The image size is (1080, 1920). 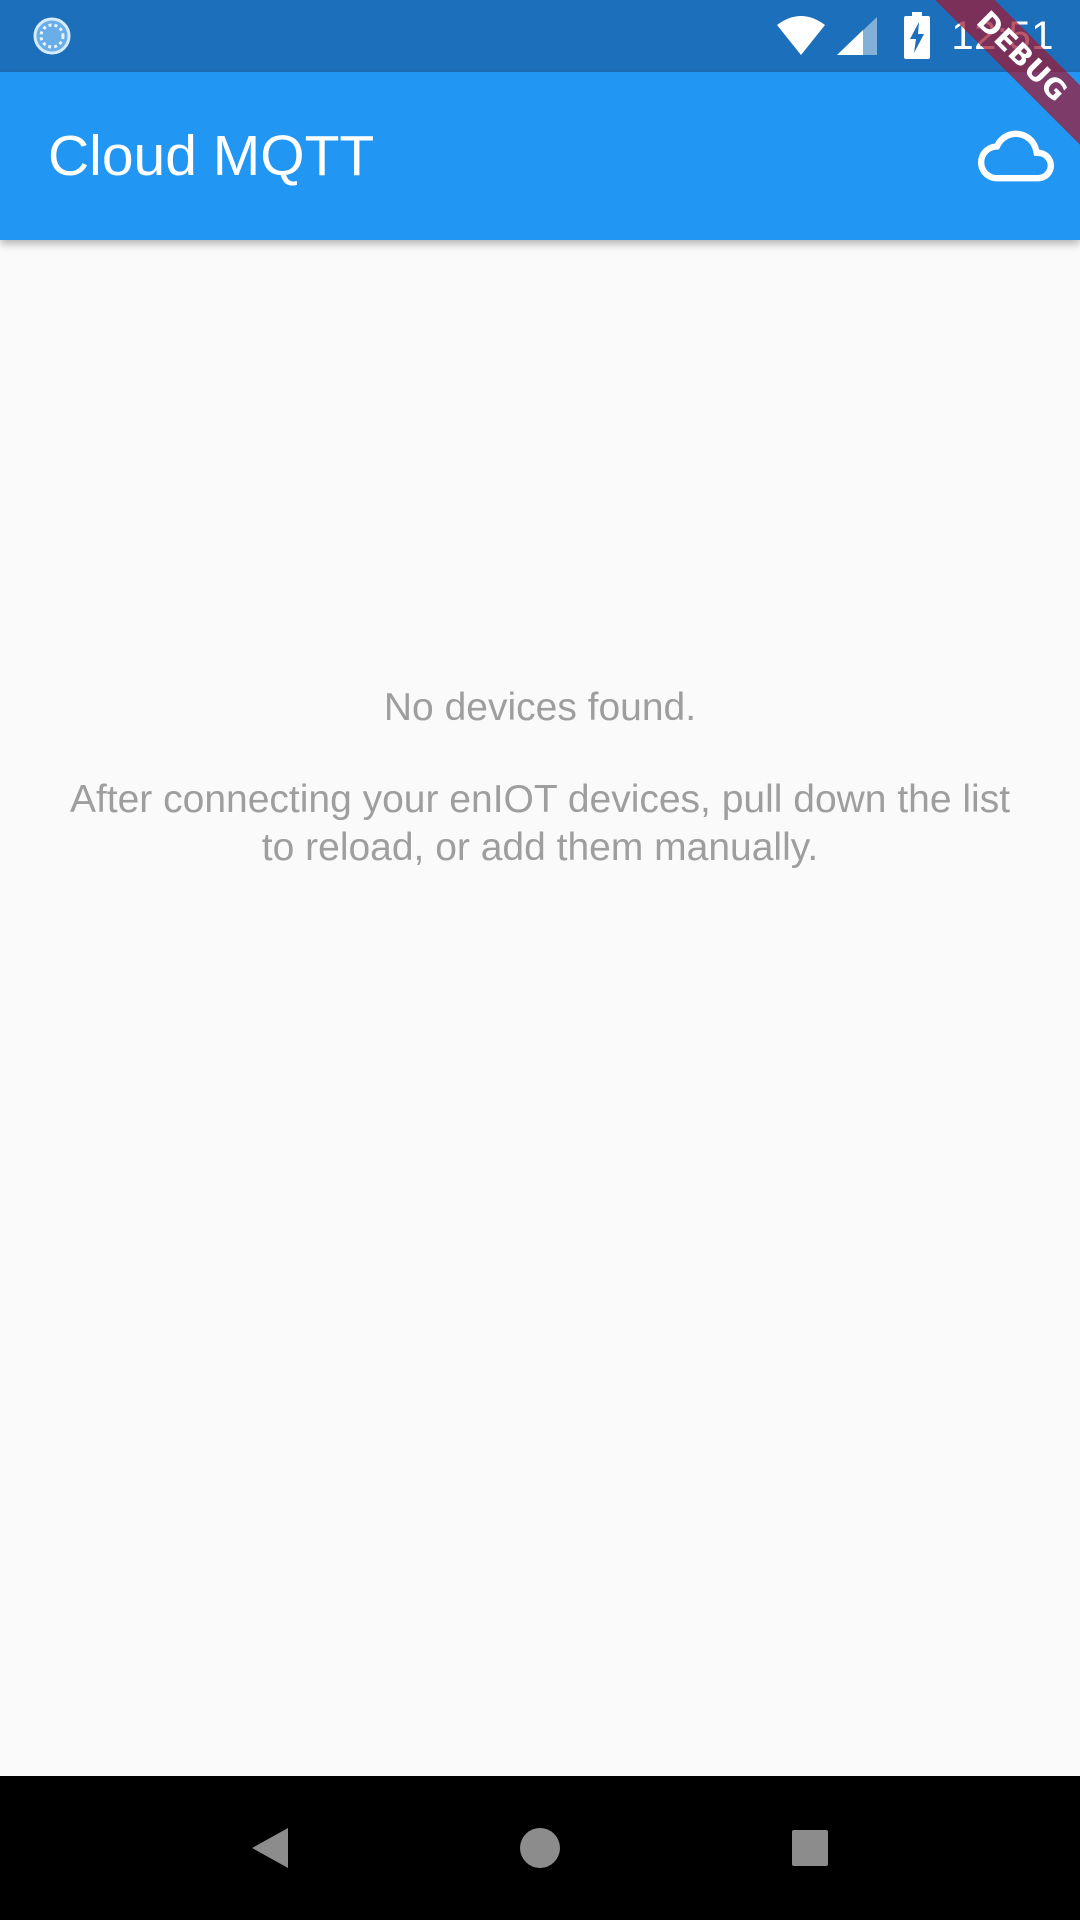 I want to click on cell-signal-icon, so click(x=857, y=36).